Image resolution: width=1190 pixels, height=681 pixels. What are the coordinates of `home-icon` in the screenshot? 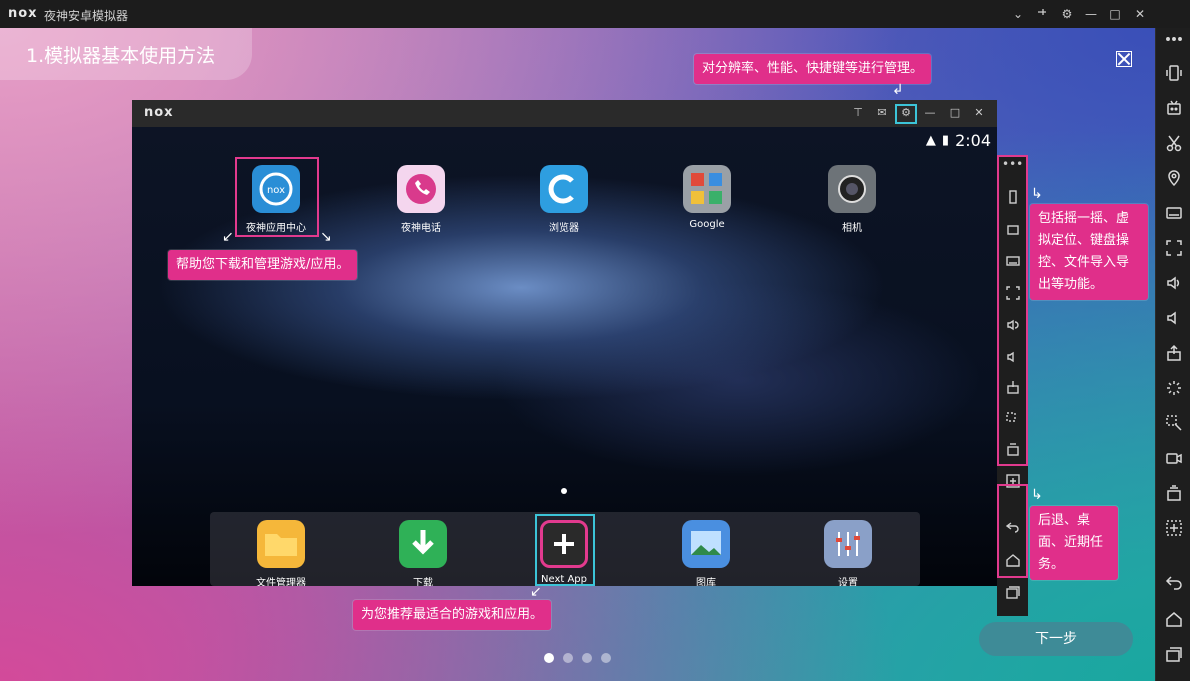 It's located at (1174, 619).